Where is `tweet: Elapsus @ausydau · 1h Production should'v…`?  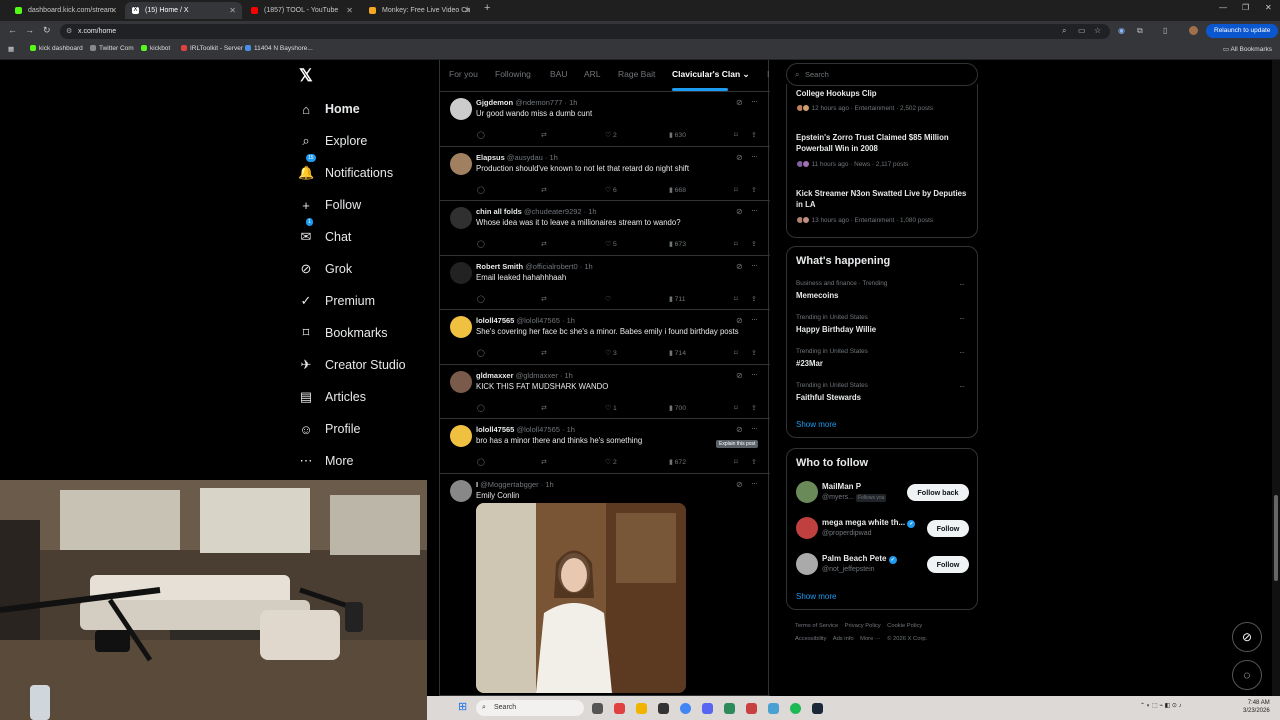
tweet: Elapsus @ausydau · 1h Production should'v… is located at coordinates (605, 174).